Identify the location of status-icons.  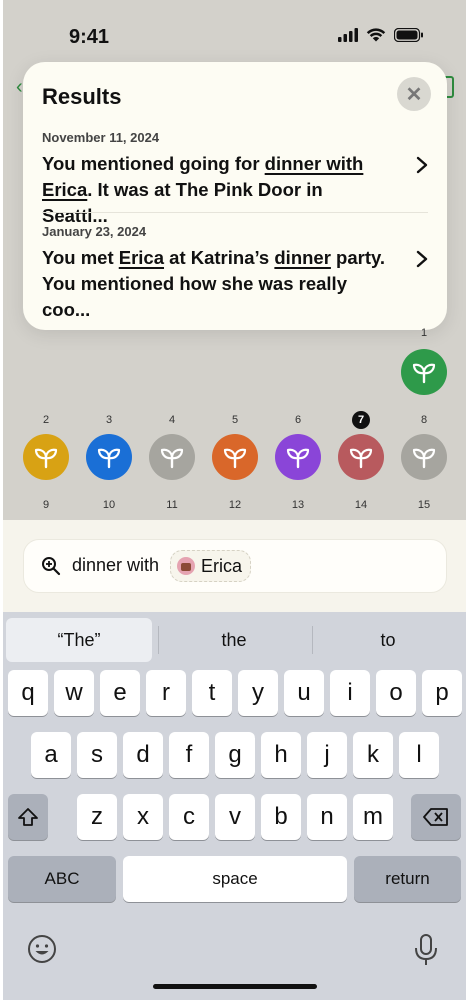
(381, 35).